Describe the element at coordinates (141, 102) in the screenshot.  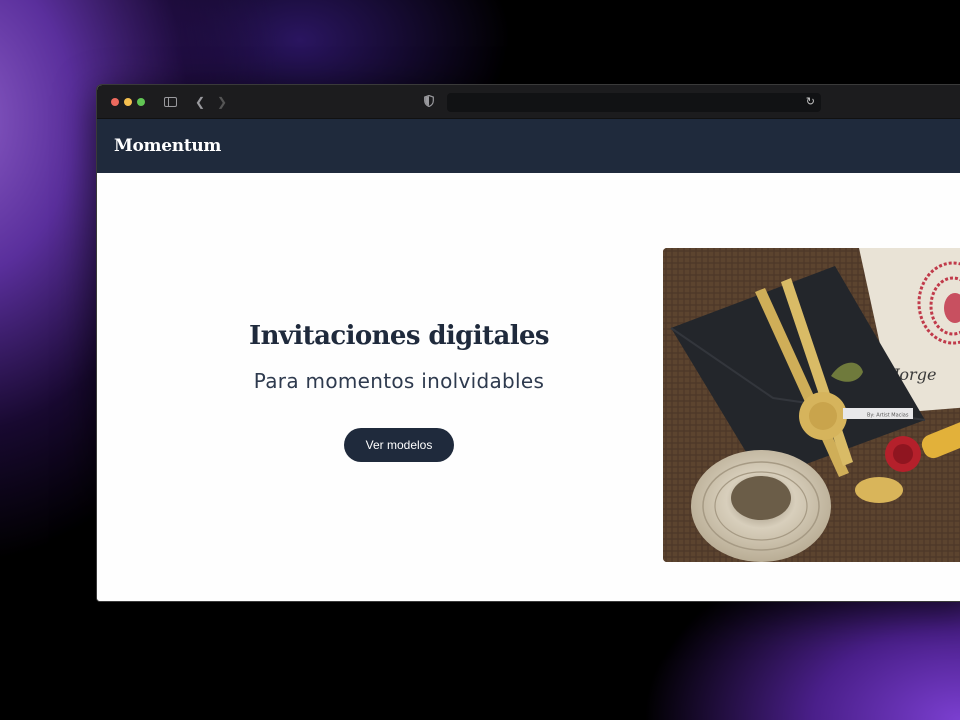
I see `zoom-window-button` at that location.